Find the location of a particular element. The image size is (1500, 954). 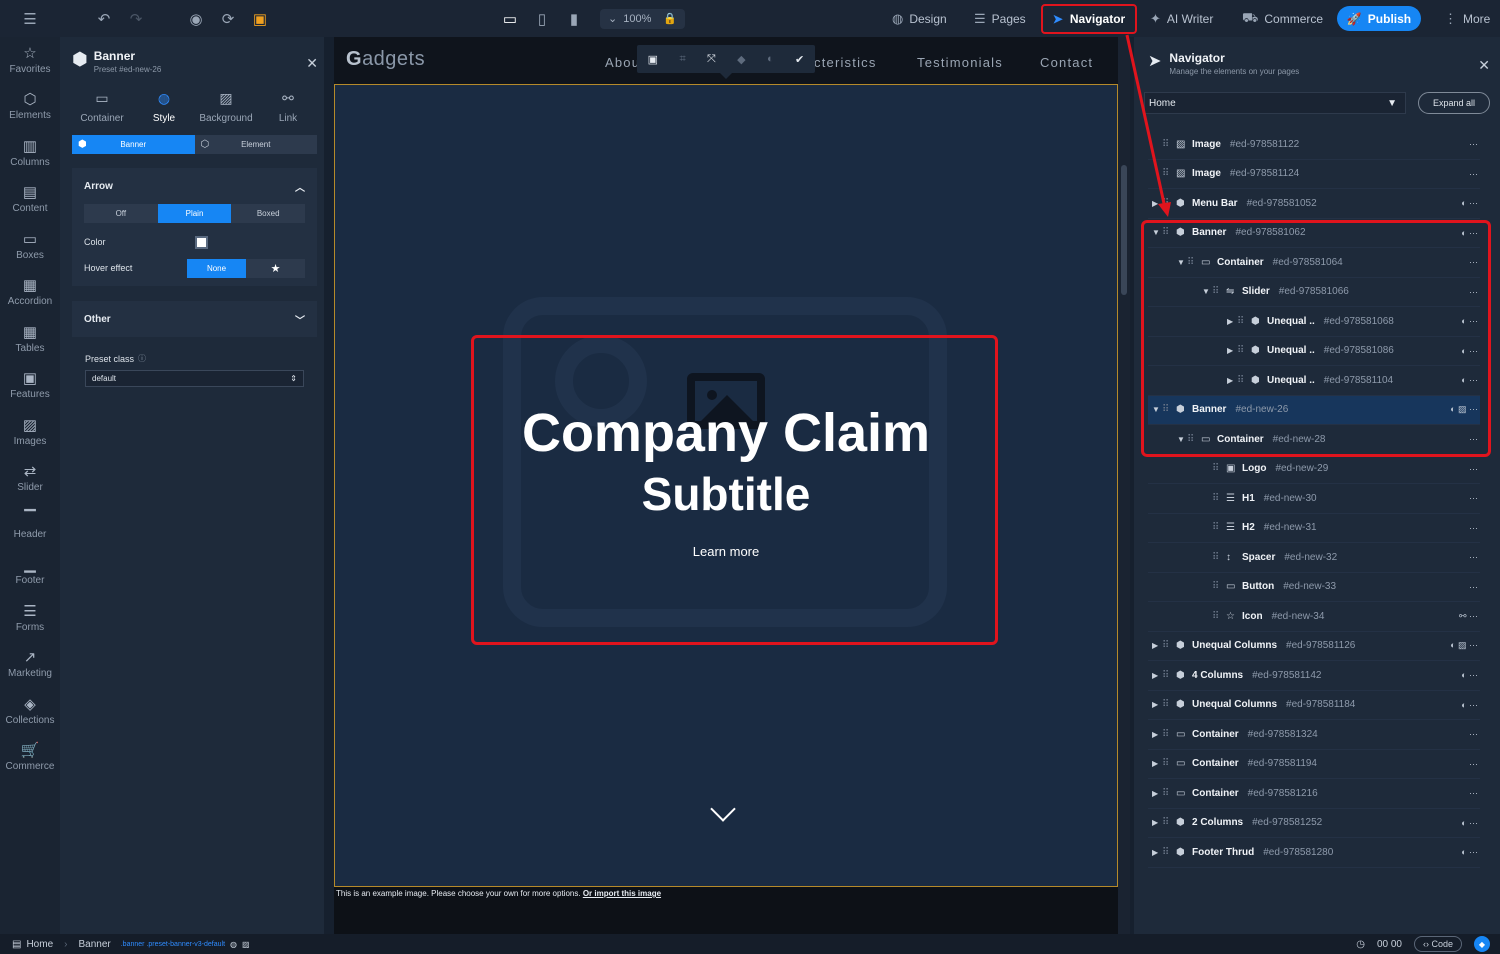

tab-style: ◍ Style is located at coordinates (164, 107).